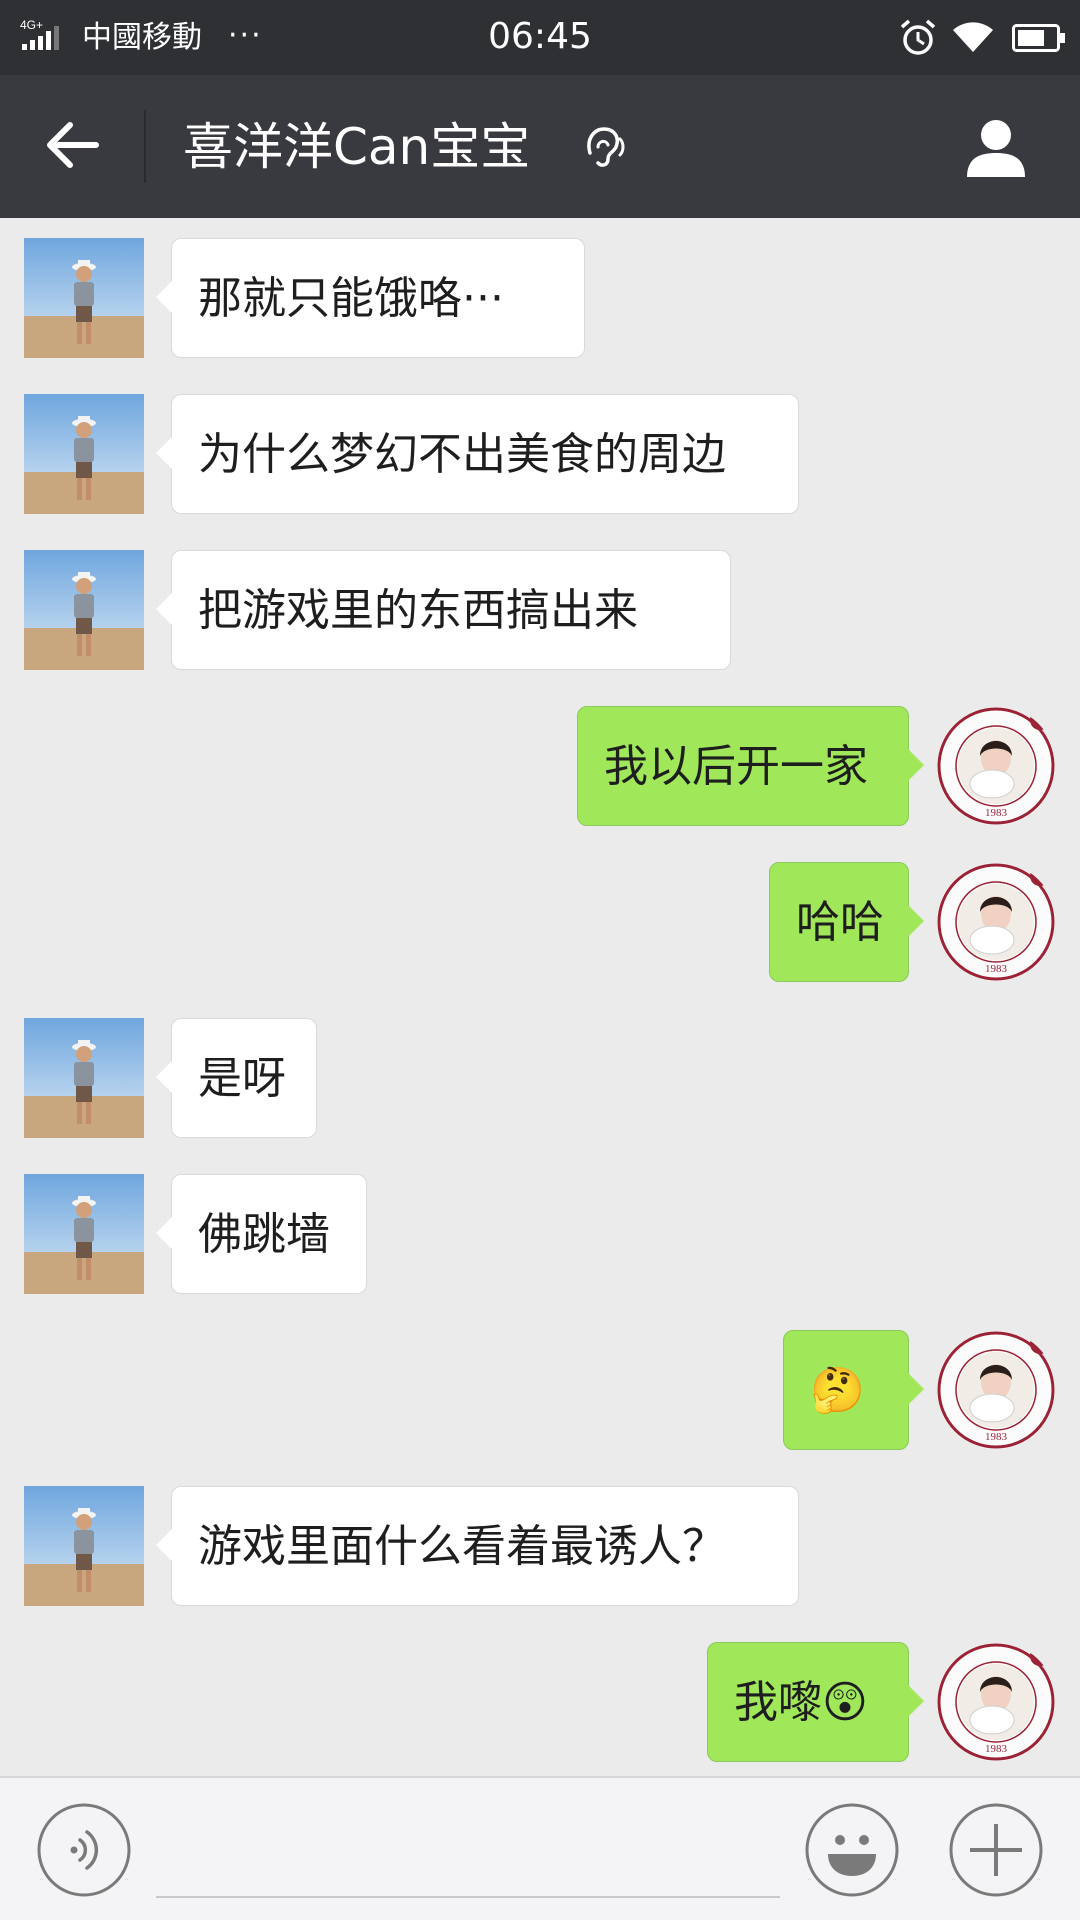 The width and height of the screenshot is (1080, 1920). I want to click on message-bubble: 🤔, so click(853, 1390).